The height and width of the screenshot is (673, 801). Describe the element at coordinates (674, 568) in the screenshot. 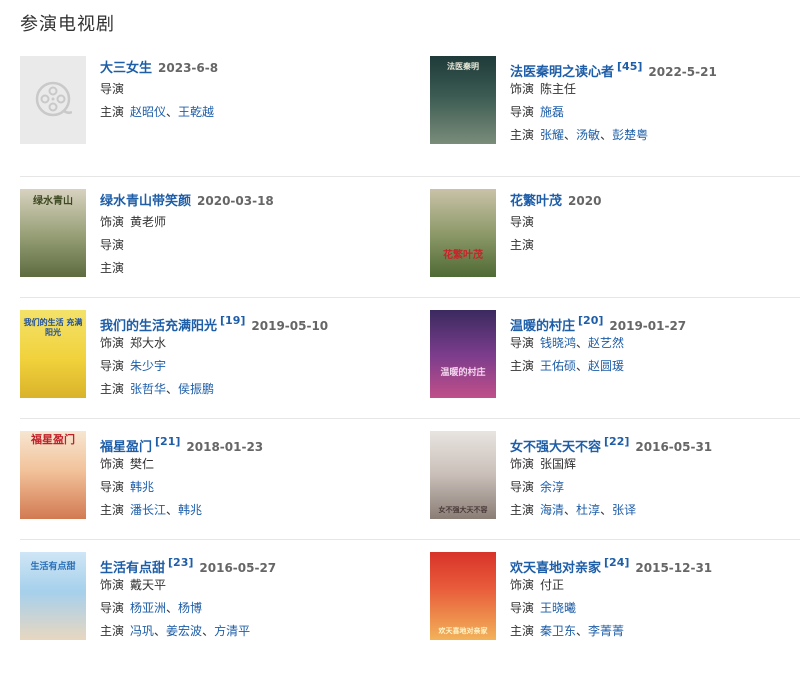

I see `release-date: 2015-12-31` at that location.